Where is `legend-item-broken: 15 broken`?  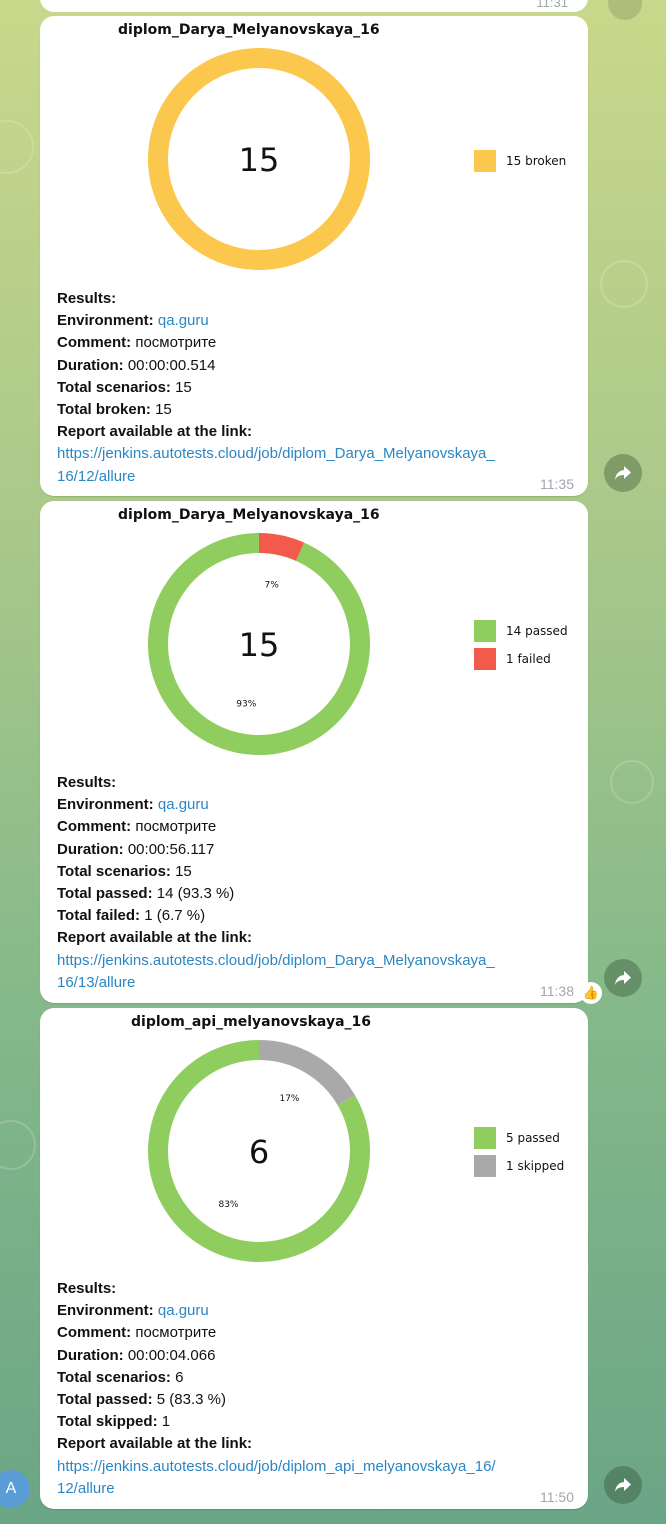 legend-item-broken: 15 broken is located at coordinates (520, 161).